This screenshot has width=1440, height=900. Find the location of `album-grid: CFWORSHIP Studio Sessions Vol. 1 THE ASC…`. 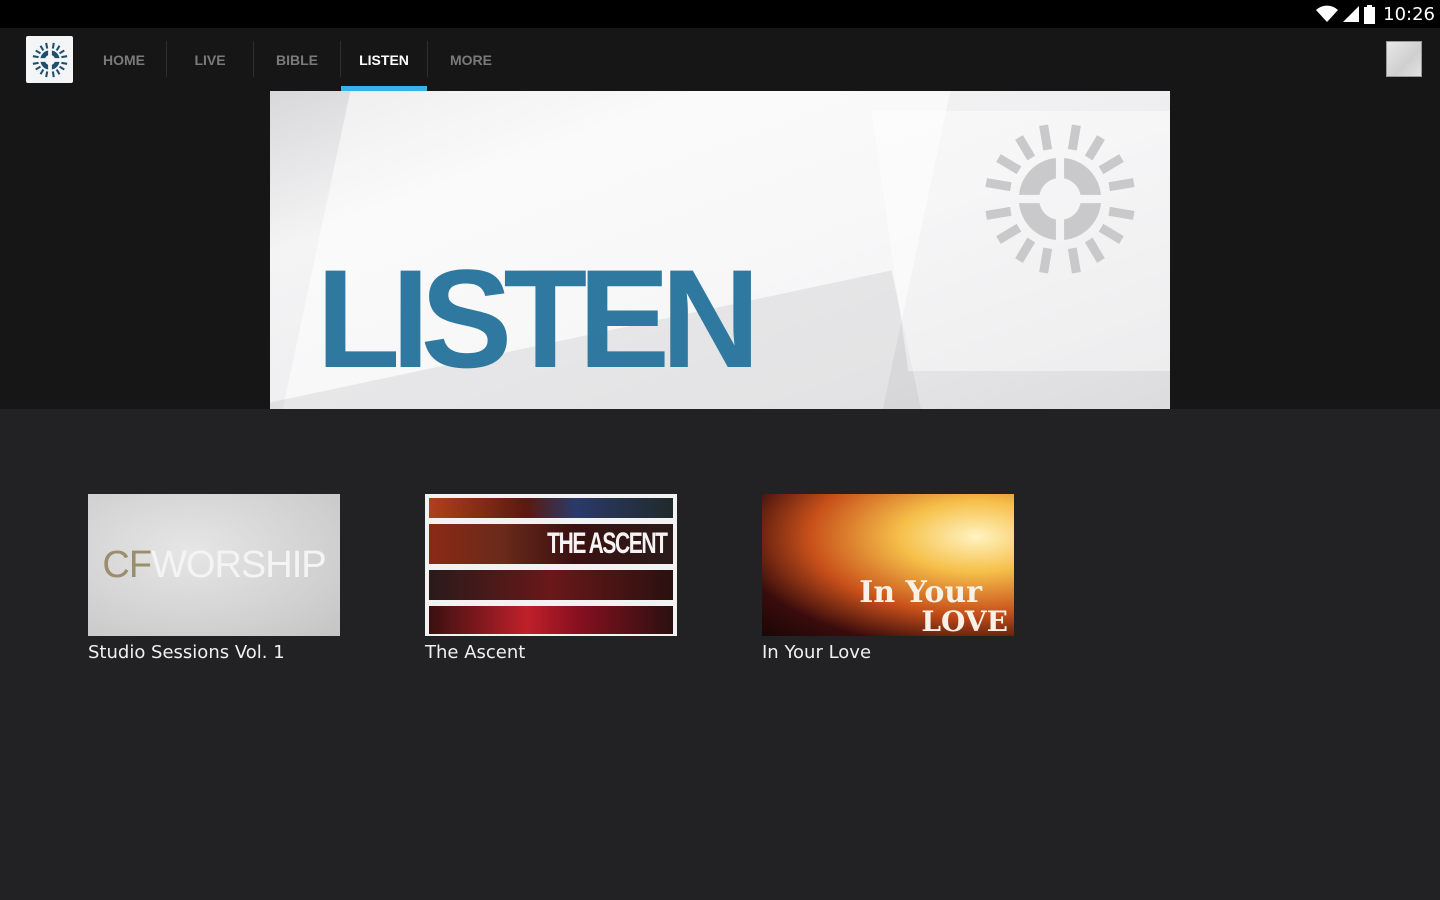

album-grid: CFWORSHIP Studio Sessions Vol. 1 THE ASC… is located at coordinates (551, 578).